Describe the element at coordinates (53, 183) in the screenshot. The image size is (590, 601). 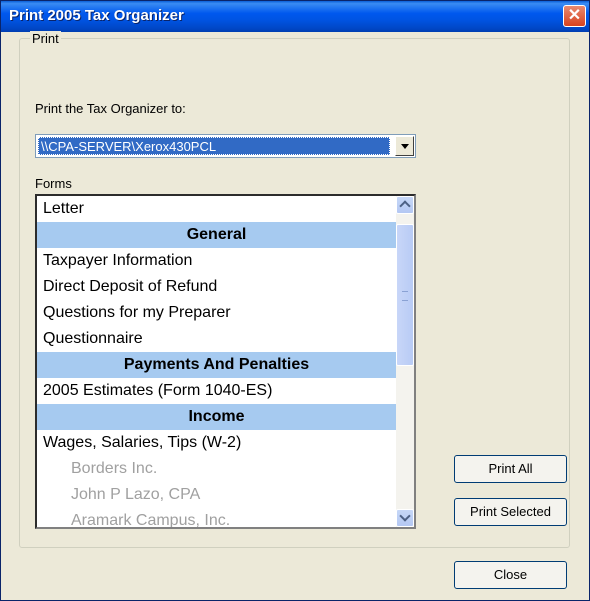
I see `forms-label: Forms` at that location.